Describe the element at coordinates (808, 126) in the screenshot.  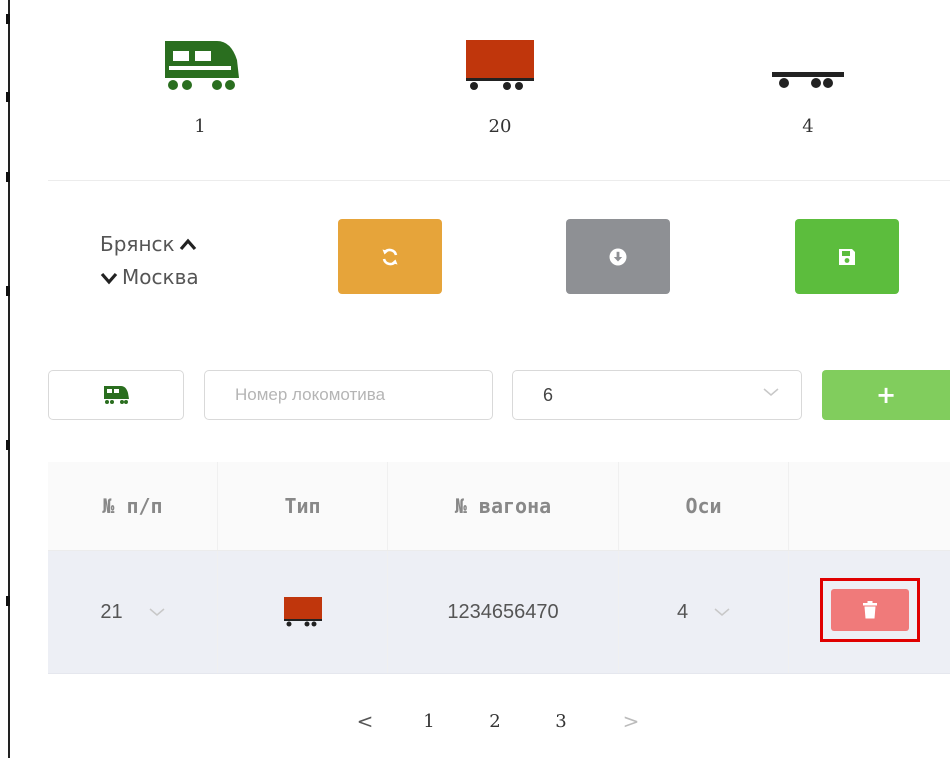
I see `flatcar-count: 4` at that location.